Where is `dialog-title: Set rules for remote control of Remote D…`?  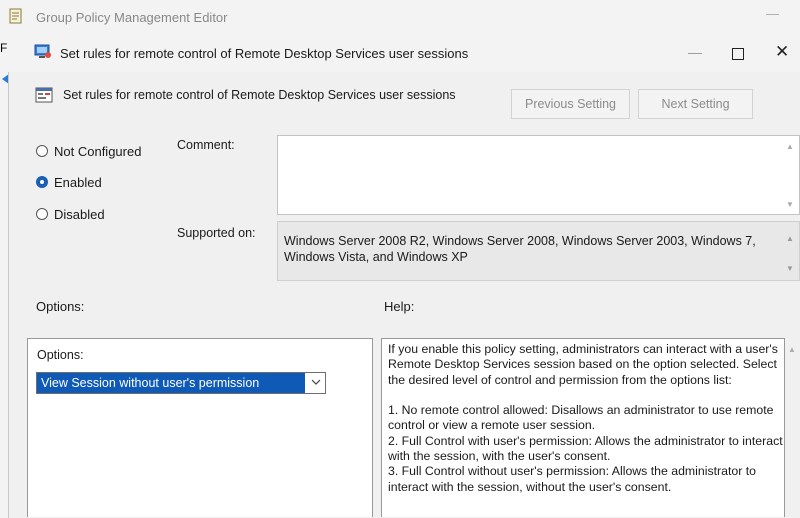 dialog-title: Set rules for remote control of Remote D… is located at coordinates (264, 53).